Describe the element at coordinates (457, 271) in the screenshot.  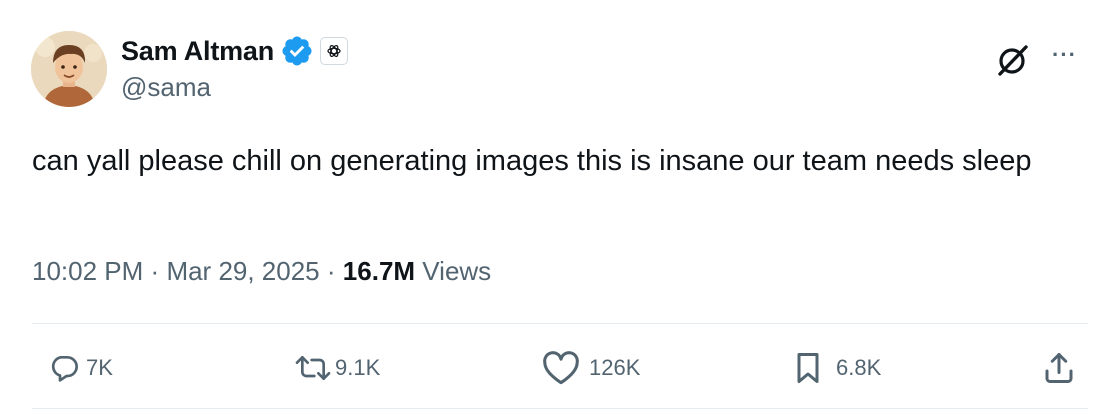
I see `views-label: Views` at that location.